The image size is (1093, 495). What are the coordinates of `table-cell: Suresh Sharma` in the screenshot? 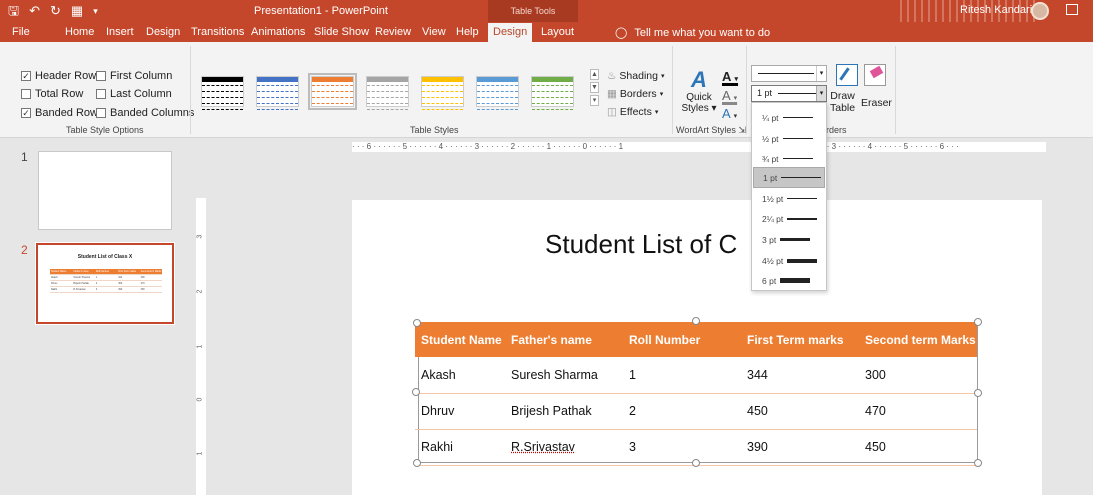 It's located at (564, 375).